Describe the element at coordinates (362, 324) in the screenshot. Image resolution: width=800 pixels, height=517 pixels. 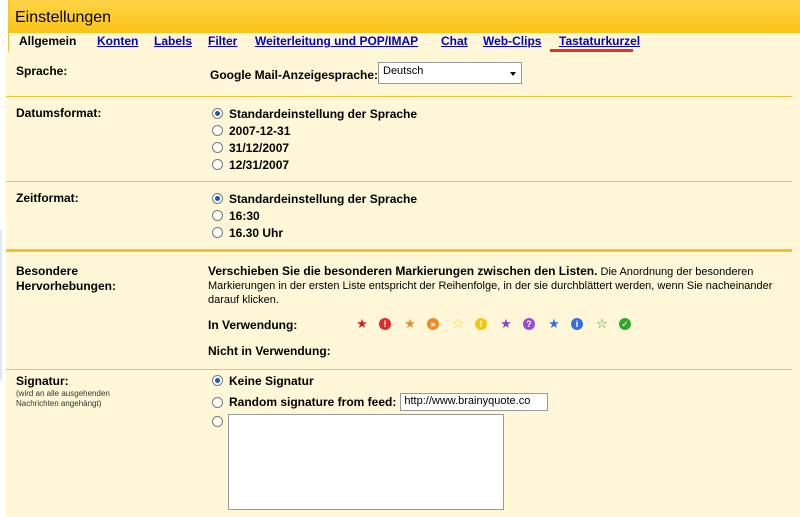
I see `red-star-icon: ★` at that location.